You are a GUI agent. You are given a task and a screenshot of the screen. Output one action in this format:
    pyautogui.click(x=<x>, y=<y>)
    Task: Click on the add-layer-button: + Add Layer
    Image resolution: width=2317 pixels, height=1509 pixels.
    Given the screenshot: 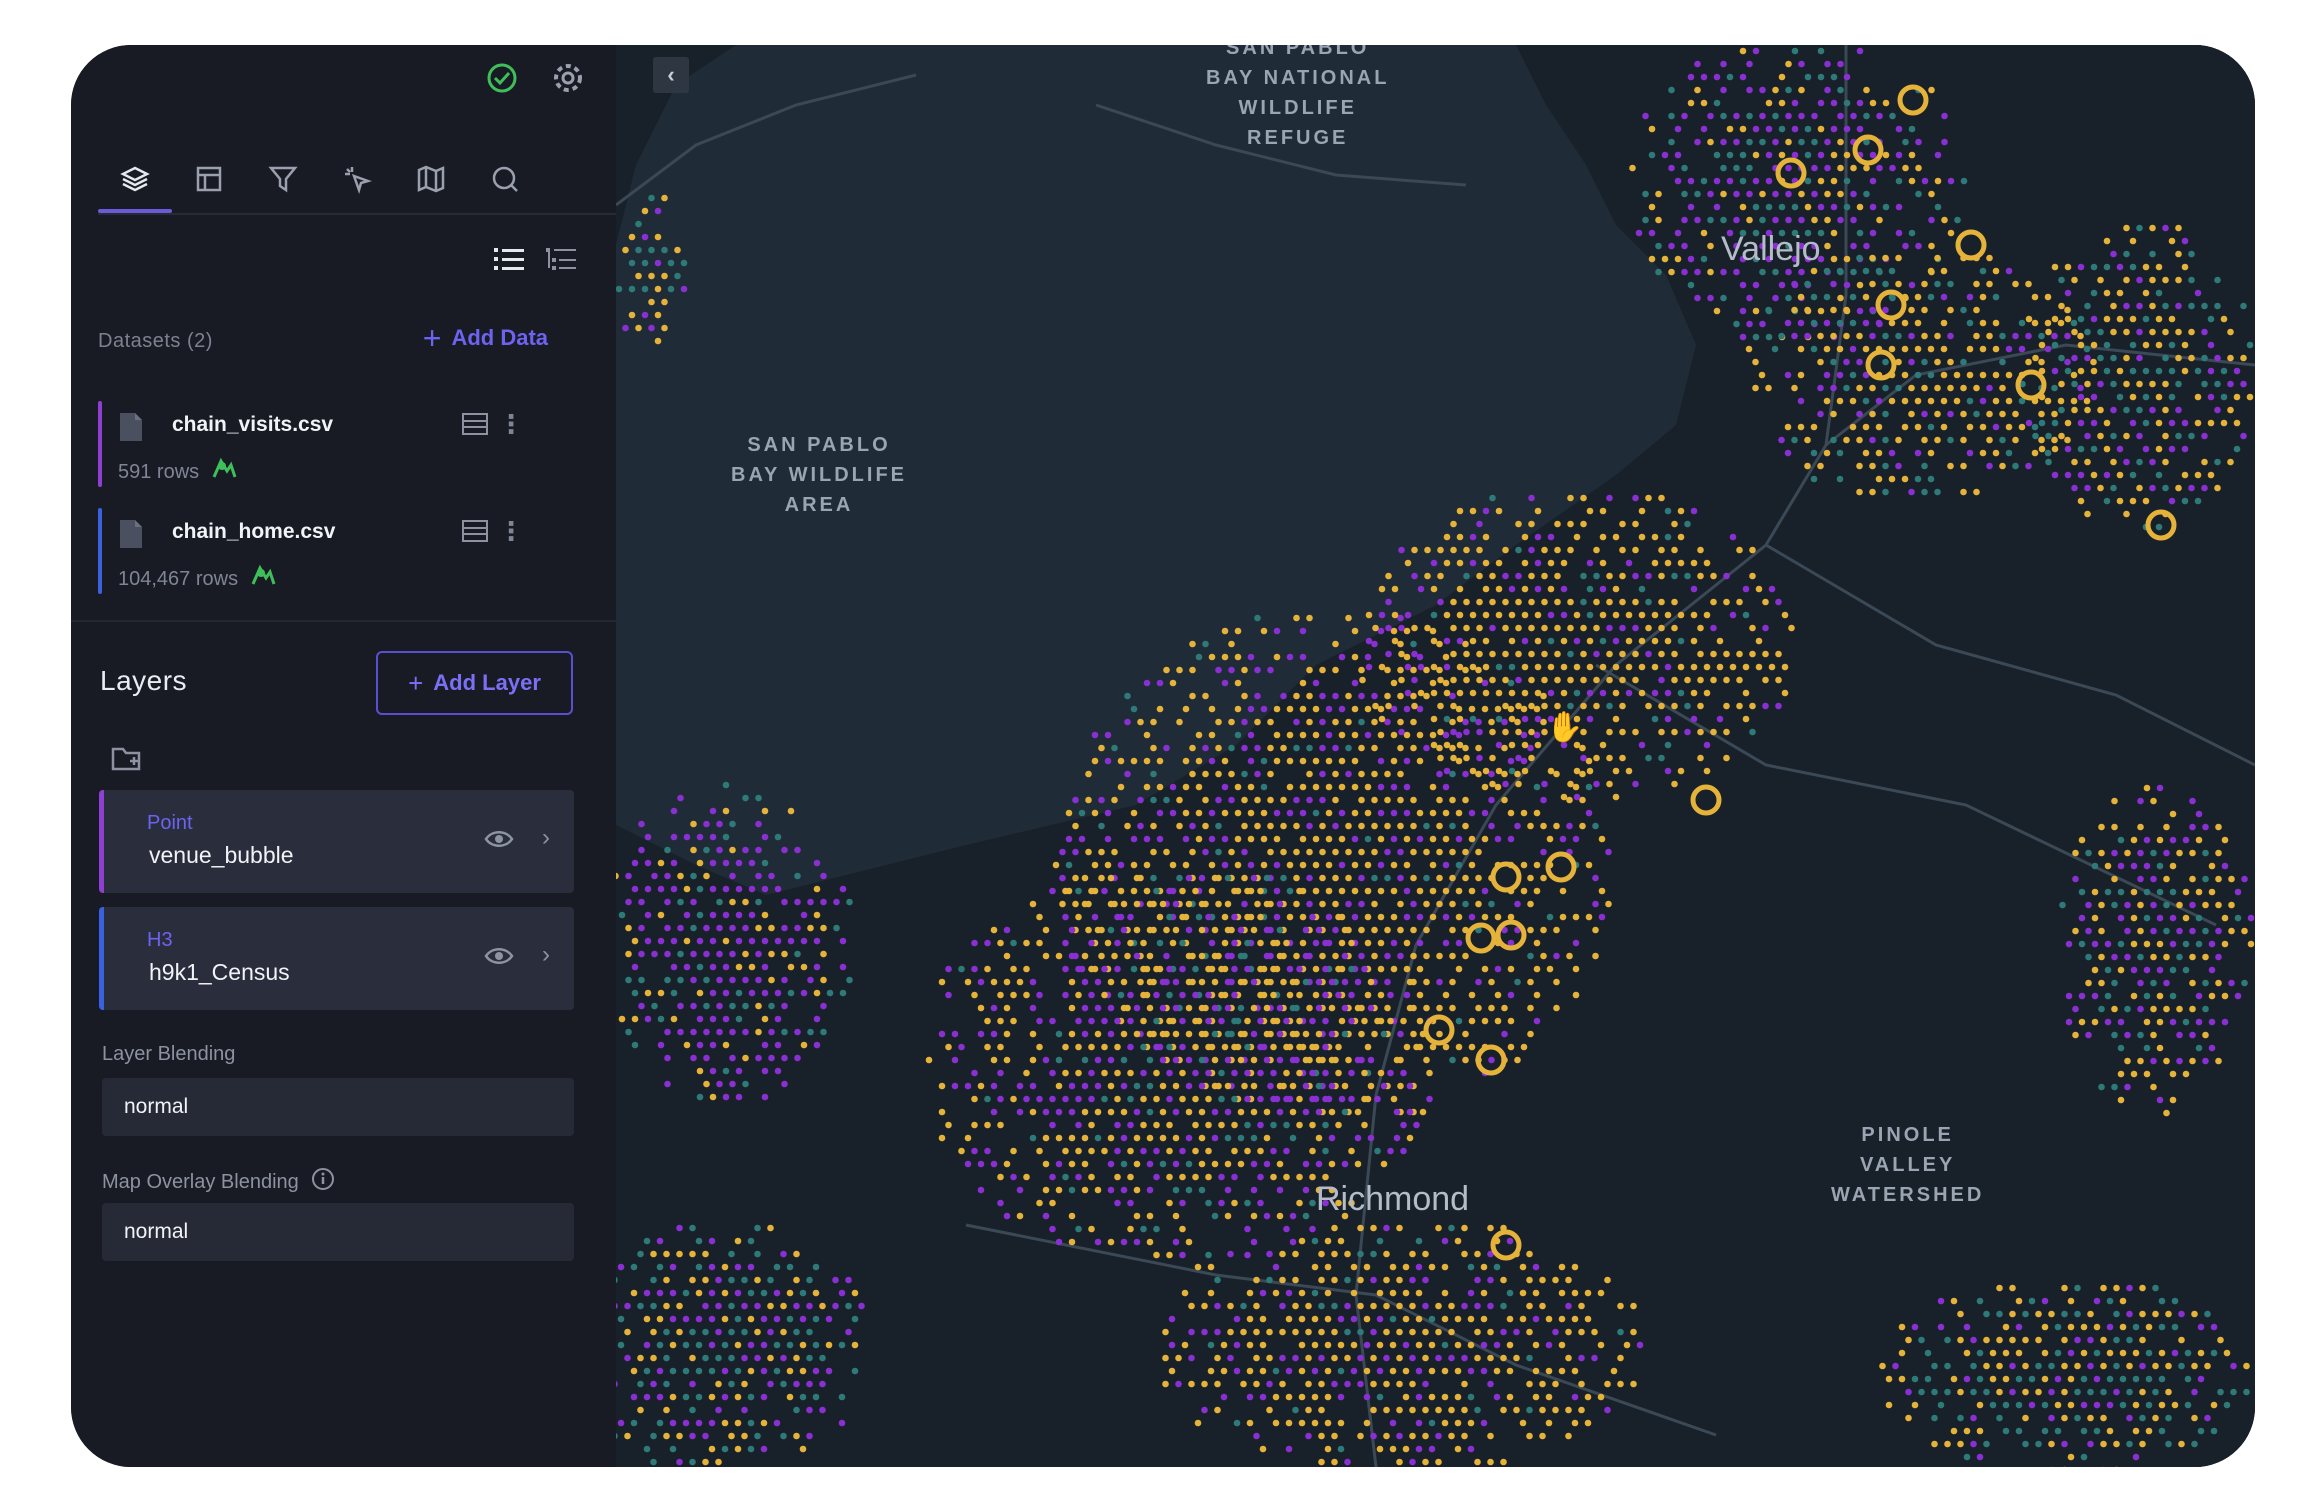 What is the action you would take?
    pyautogui.click(x=474, y=683)
    